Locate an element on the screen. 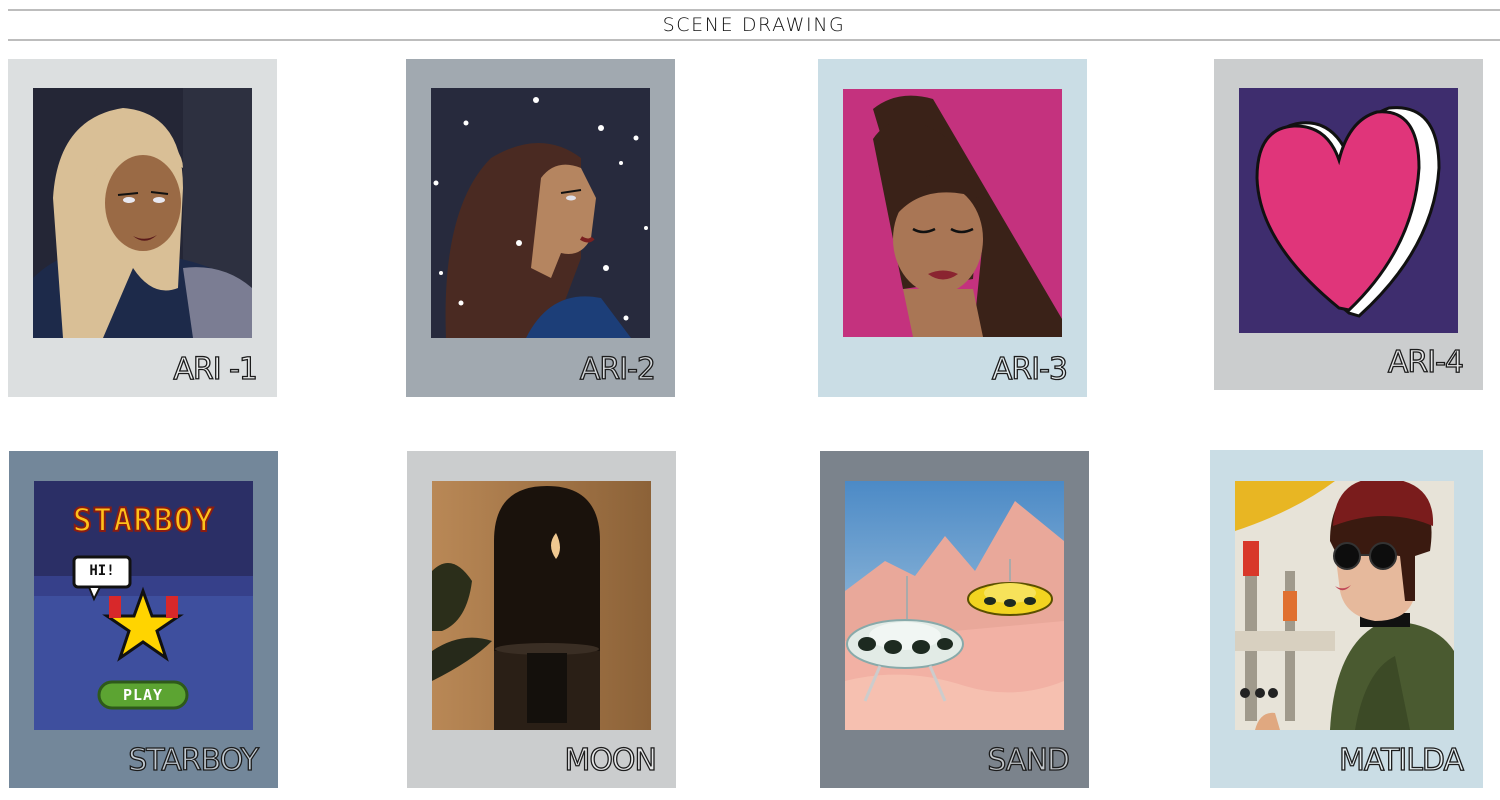 Image resolution: width=1500 pixels, height=800 pixels. page-title: SCENE DRAWING is located at coordinates (754, 25).